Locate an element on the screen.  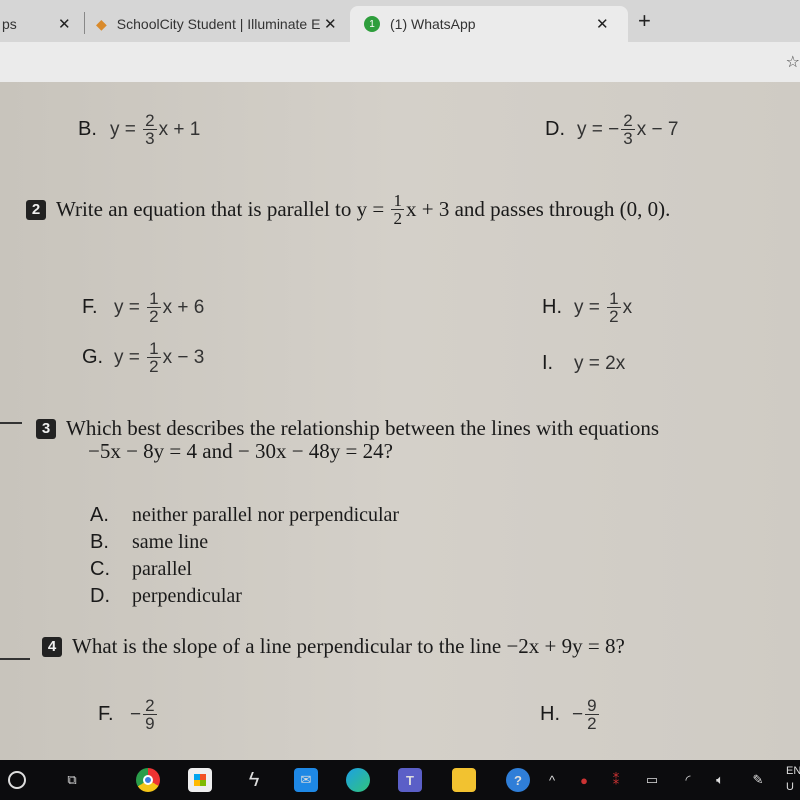
language-code: EN is located at coordinates (793, 771).